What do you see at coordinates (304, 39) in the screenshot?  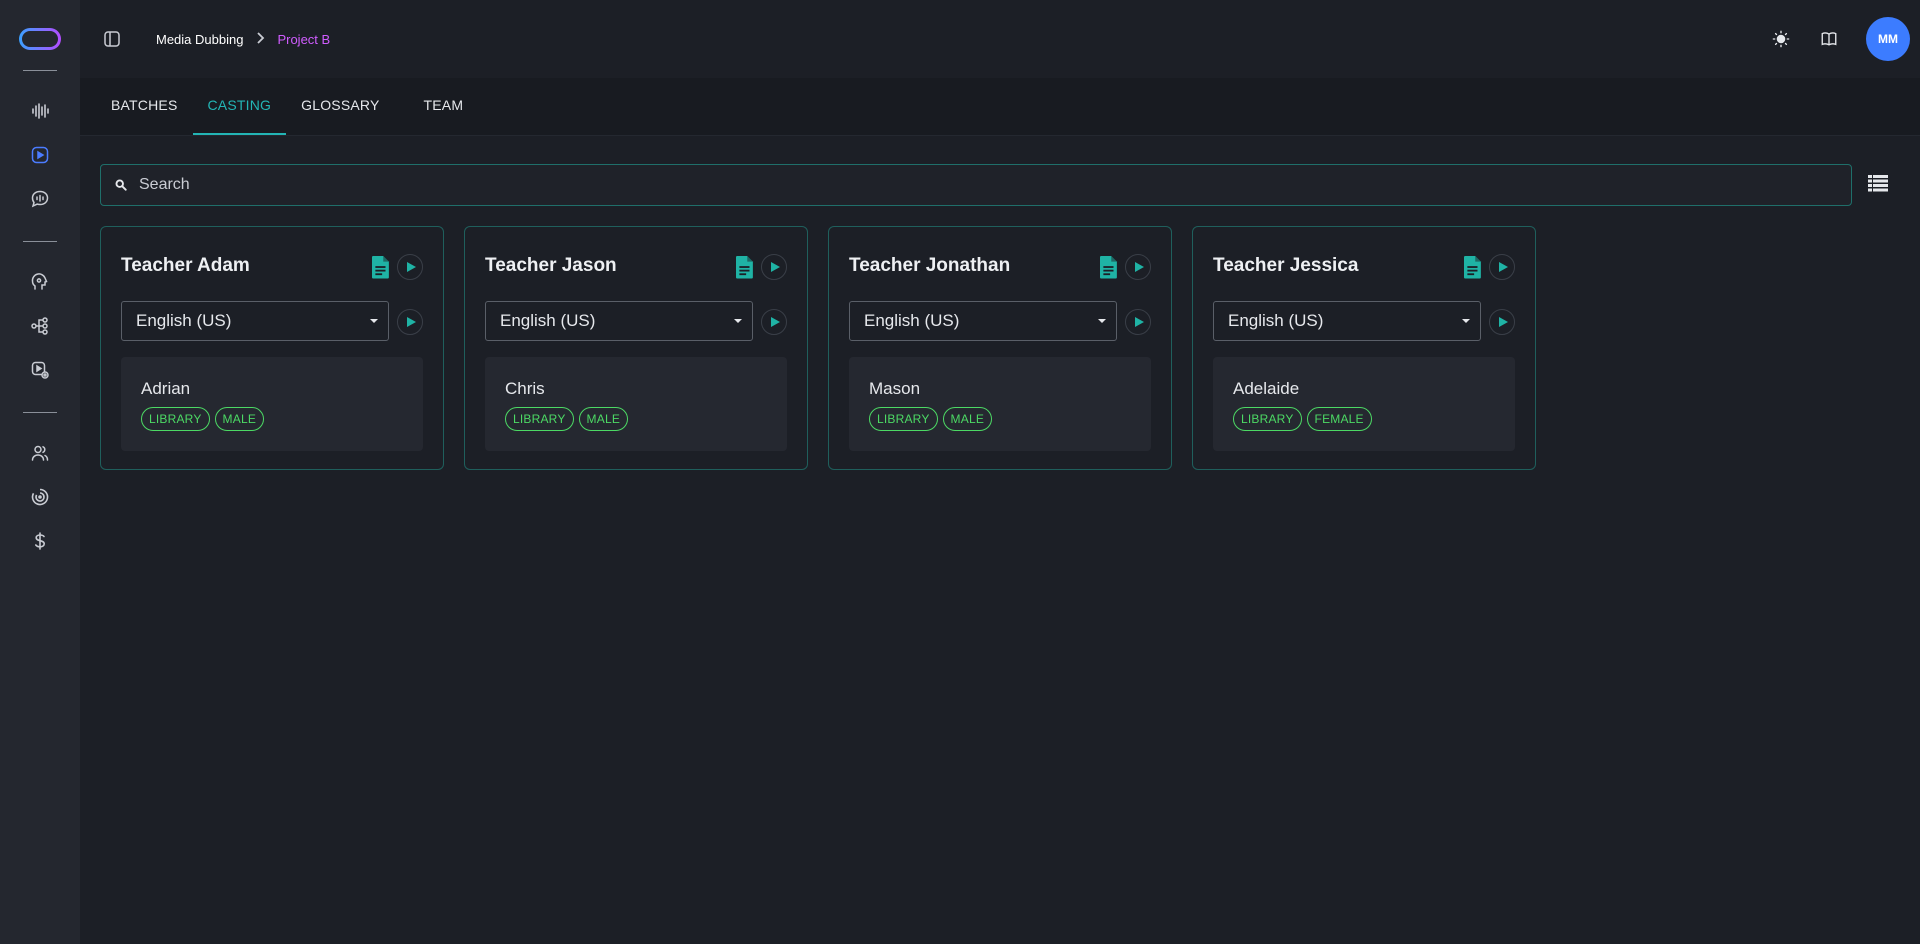 I see `breadcrumb-current: Project B` at bounding box center [304, 39].